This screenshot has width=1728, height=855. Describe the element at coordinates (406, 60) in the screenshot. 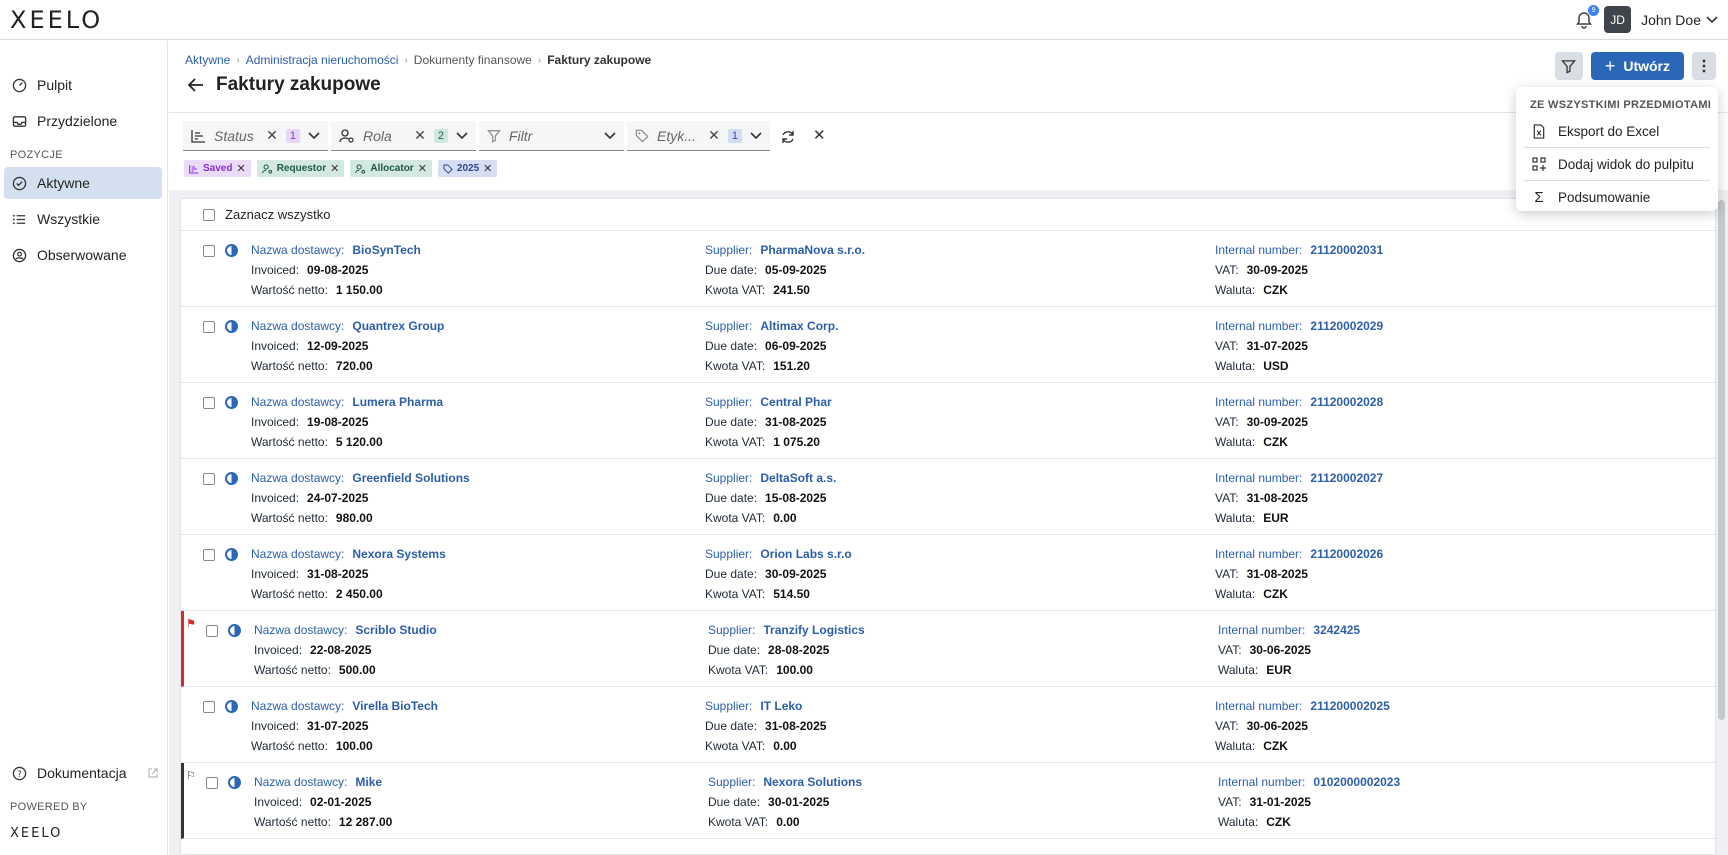

I see `breadcrumb-chevron-icon: ›` at that location.